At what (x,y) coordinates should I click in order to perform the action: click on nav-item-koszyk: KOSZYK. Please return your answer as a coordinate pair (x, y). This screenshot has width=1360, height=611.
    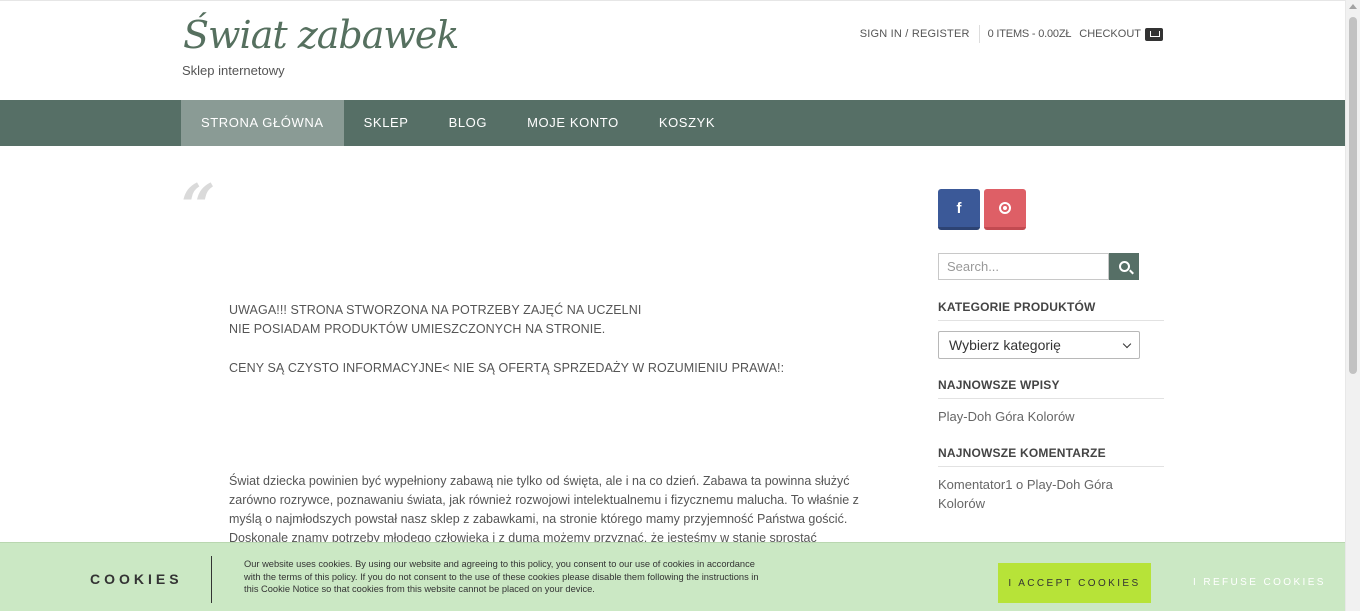
    Looking at the image, I should click on (687, 123).